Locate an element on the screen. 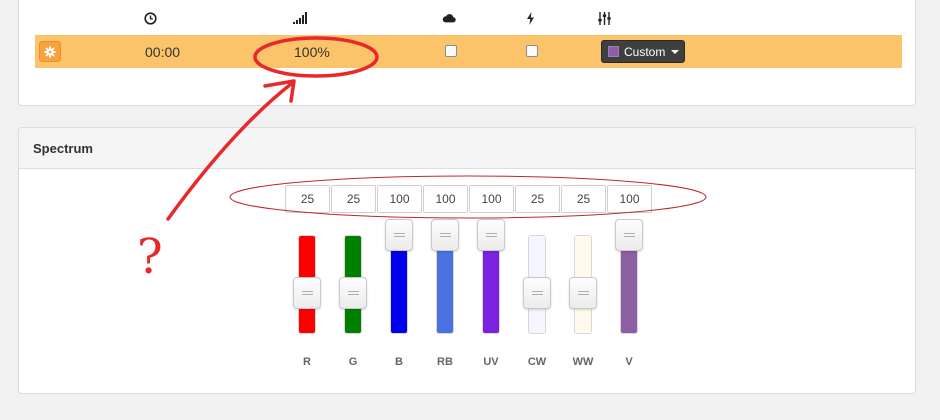 The width and height of the screenshot is (940, 420). channel-label-uv: UV is located at coordinates (491, 362).